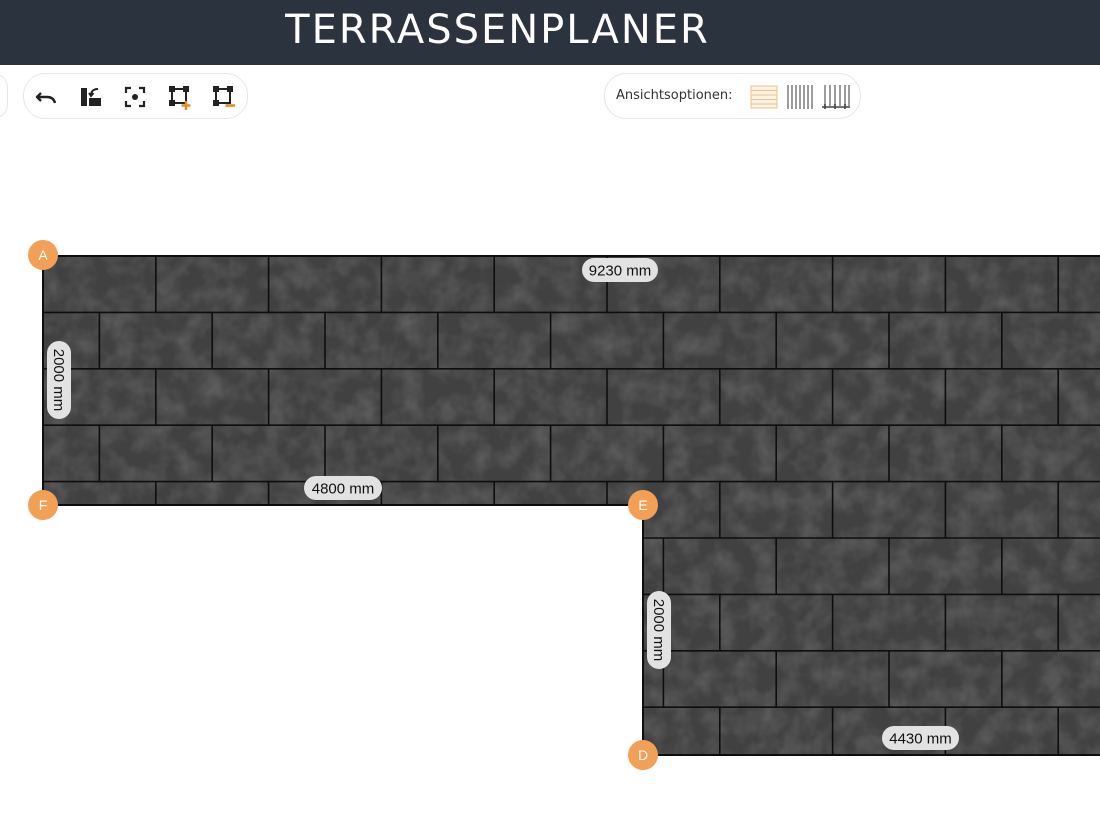 The height and width of the screenshot is (836, 1100). I want to click on dimension-left: 2000 mm, so click(59, 380).